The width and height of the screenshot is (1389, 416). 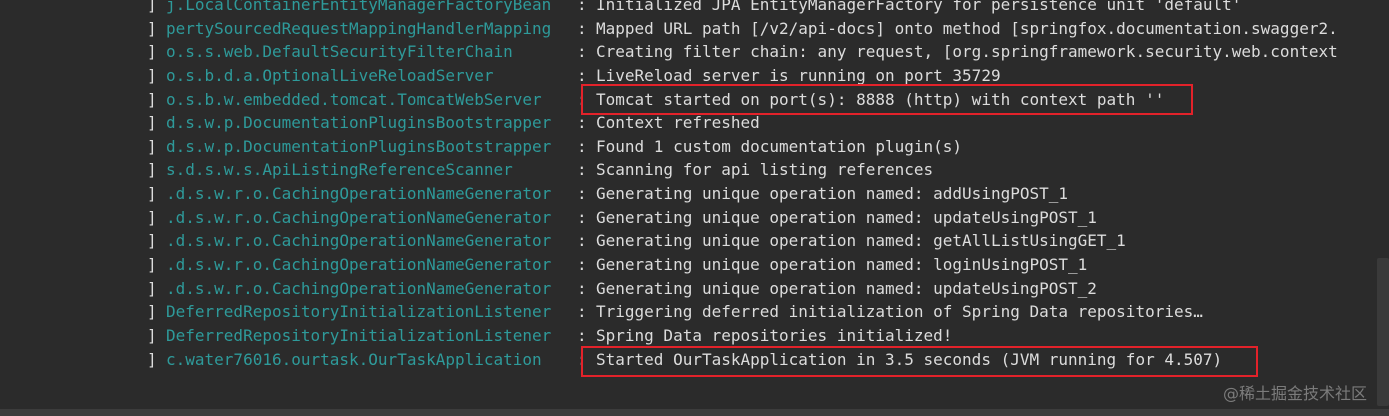 What do you see at coordinates (359, 7) in the screenshot?
I see `log-logger: j.LocalContainerEntityManagerFactoryBean` at bounding box center [359, 7].